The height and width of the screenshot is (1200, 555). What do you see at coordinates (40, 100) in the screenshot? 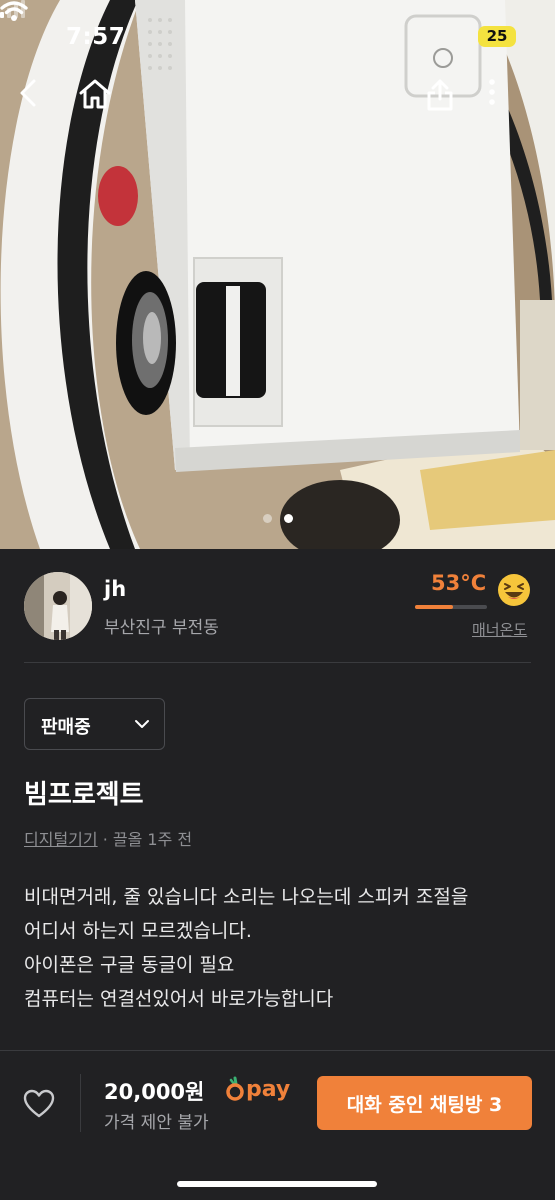
I see `back-button` at bounding box center [40, 100].